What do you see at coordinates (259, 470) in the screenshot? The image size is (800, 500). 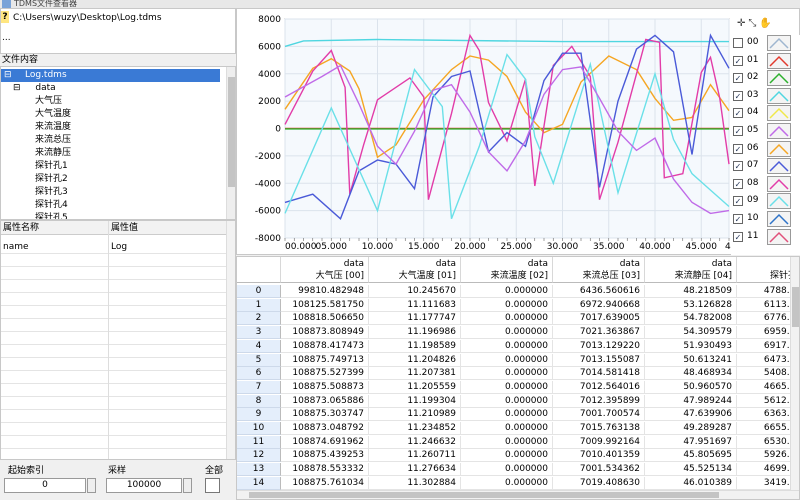 I see `table-row-index: 13` at bounding box center [259, 470].